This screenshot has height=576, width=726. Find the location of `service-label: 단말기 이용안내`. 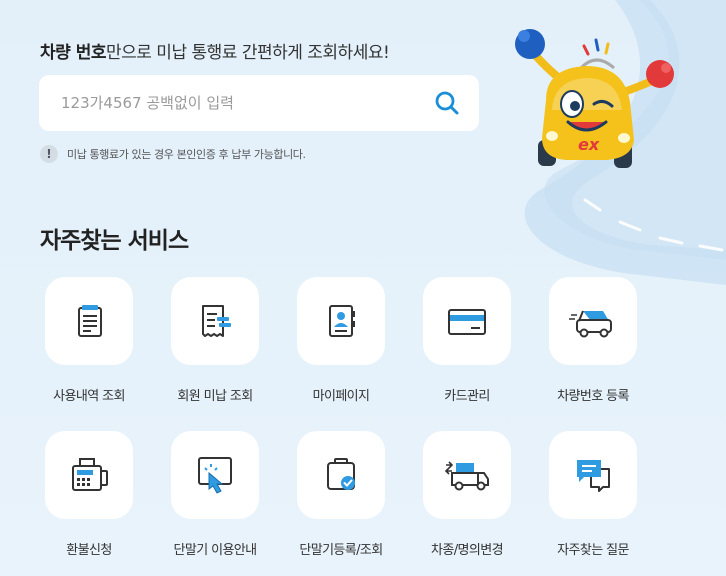

service-label: 단말기 이용안내 is located at coordinates (215, 550).